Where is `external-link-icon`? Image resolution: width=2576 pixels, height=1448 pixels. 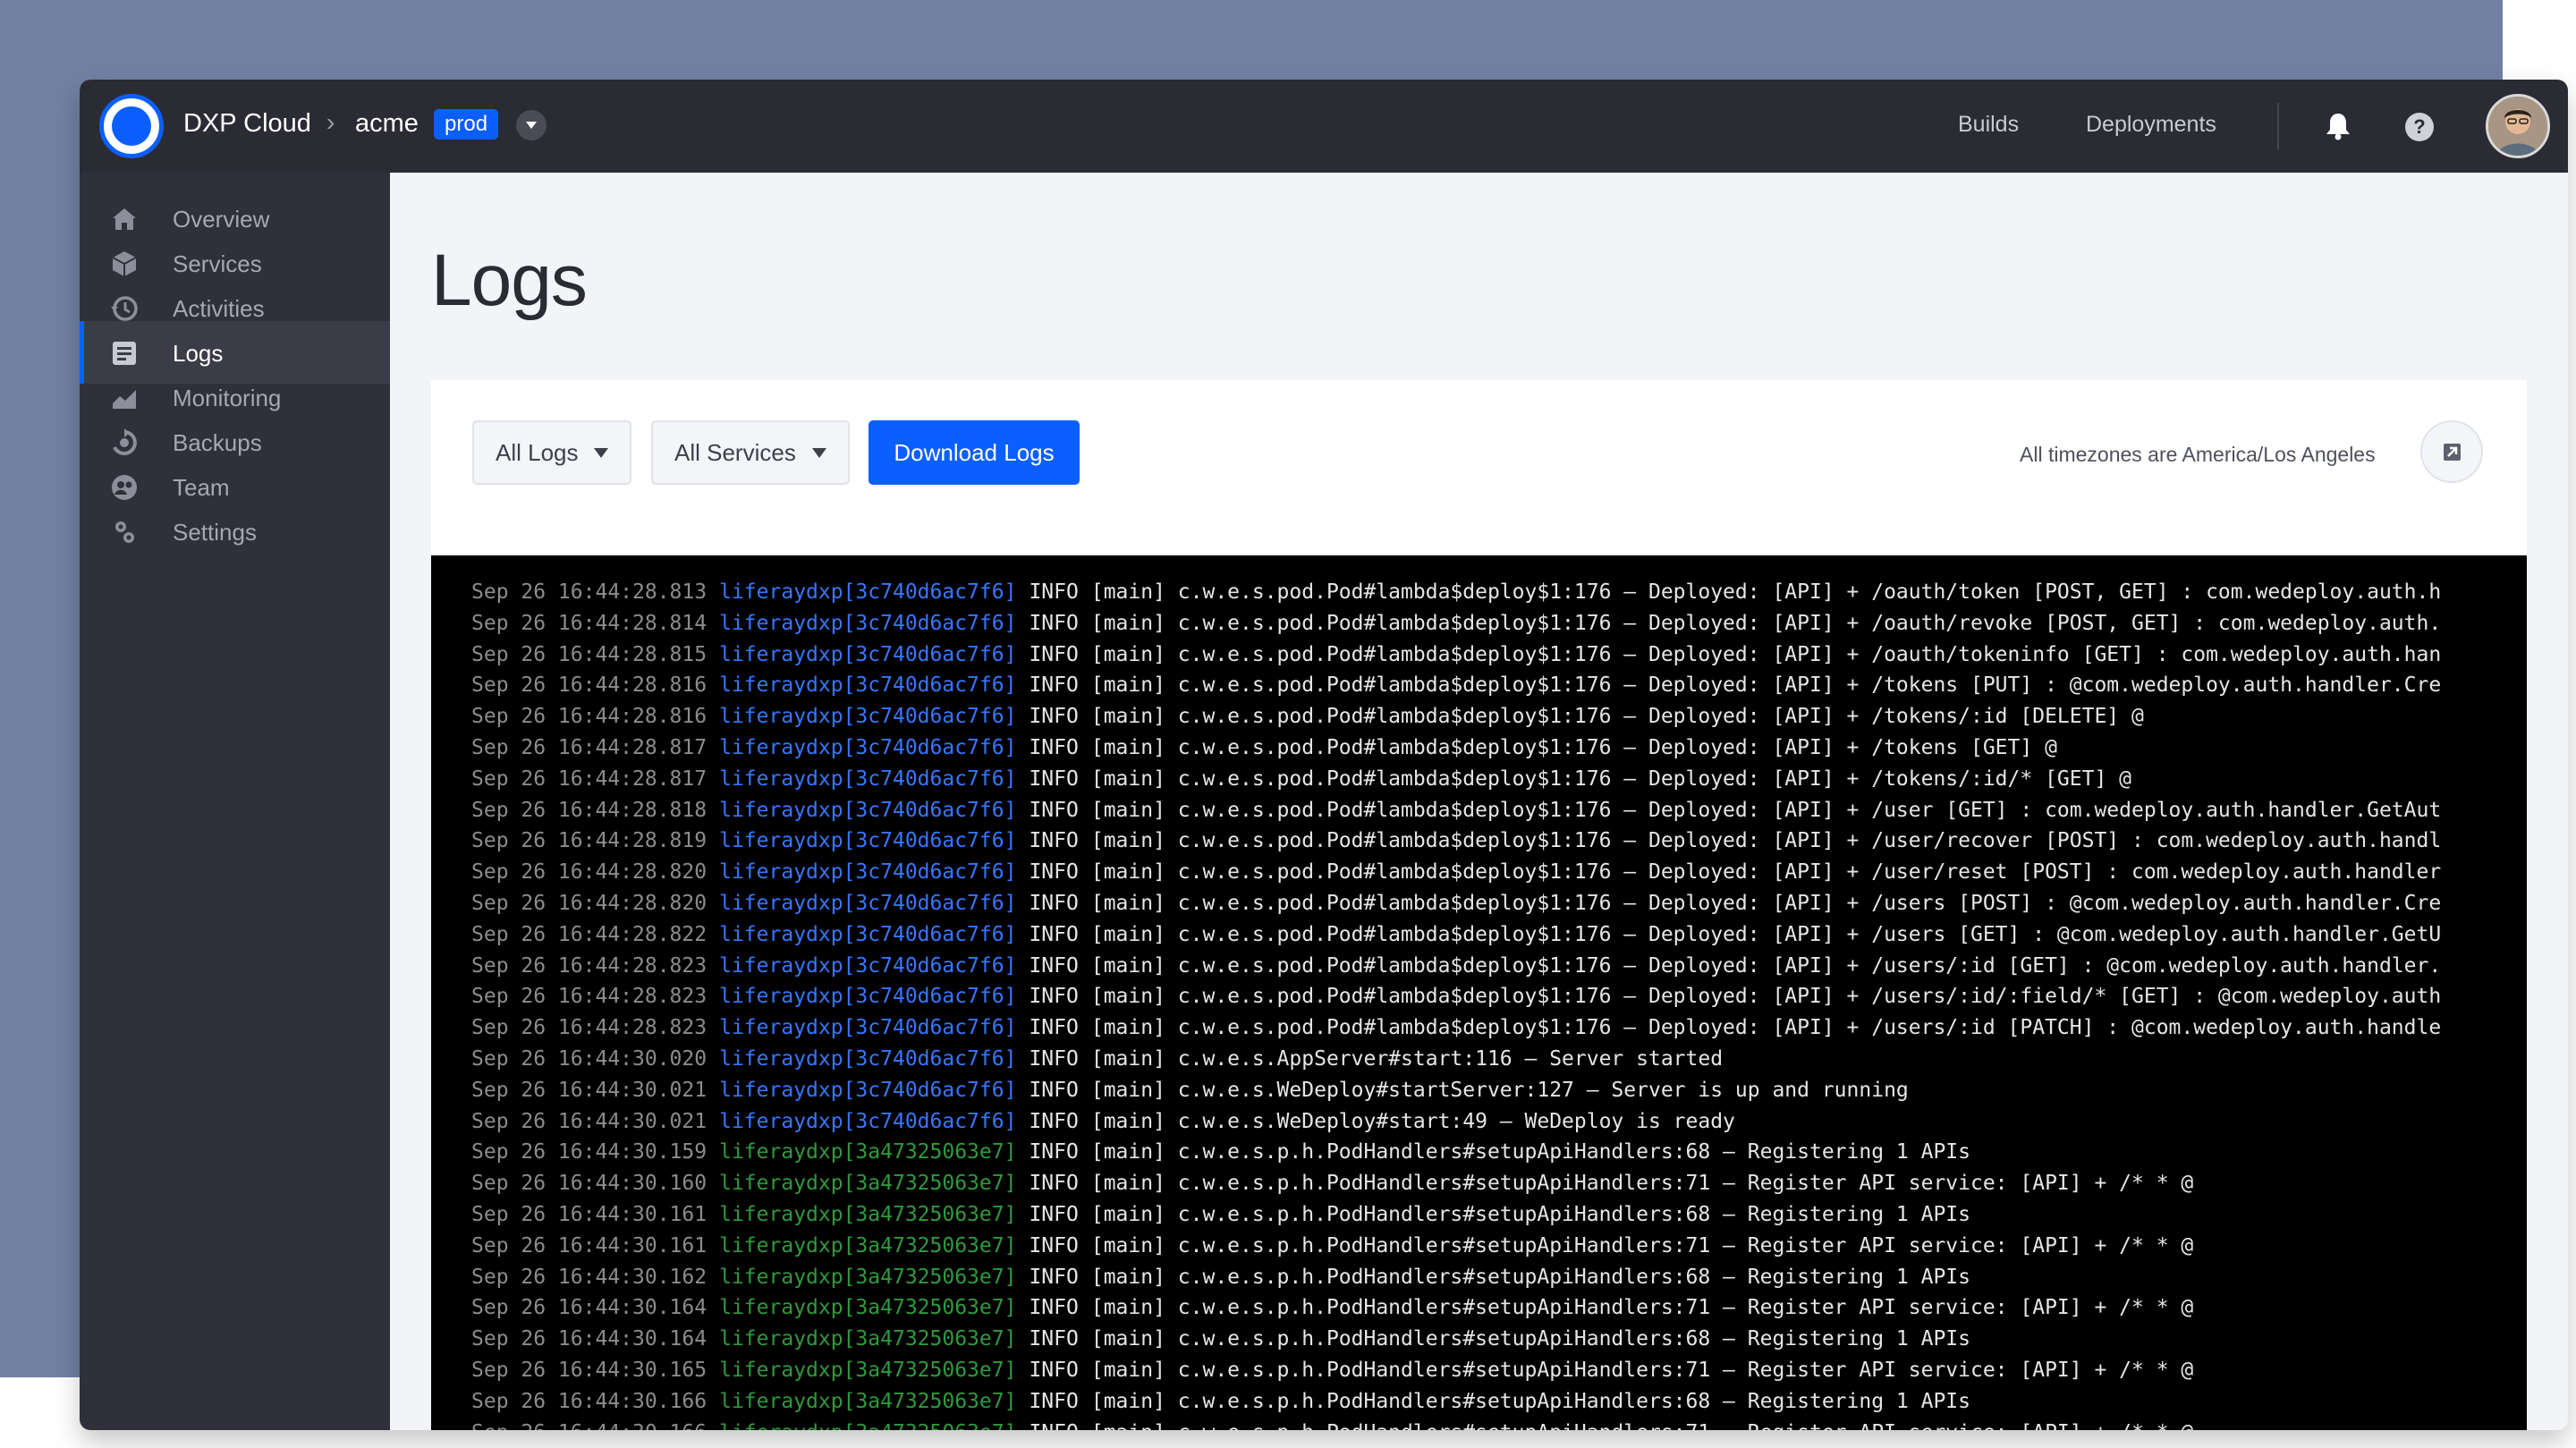 external-link-icon is located at coordinates (2452, 452).